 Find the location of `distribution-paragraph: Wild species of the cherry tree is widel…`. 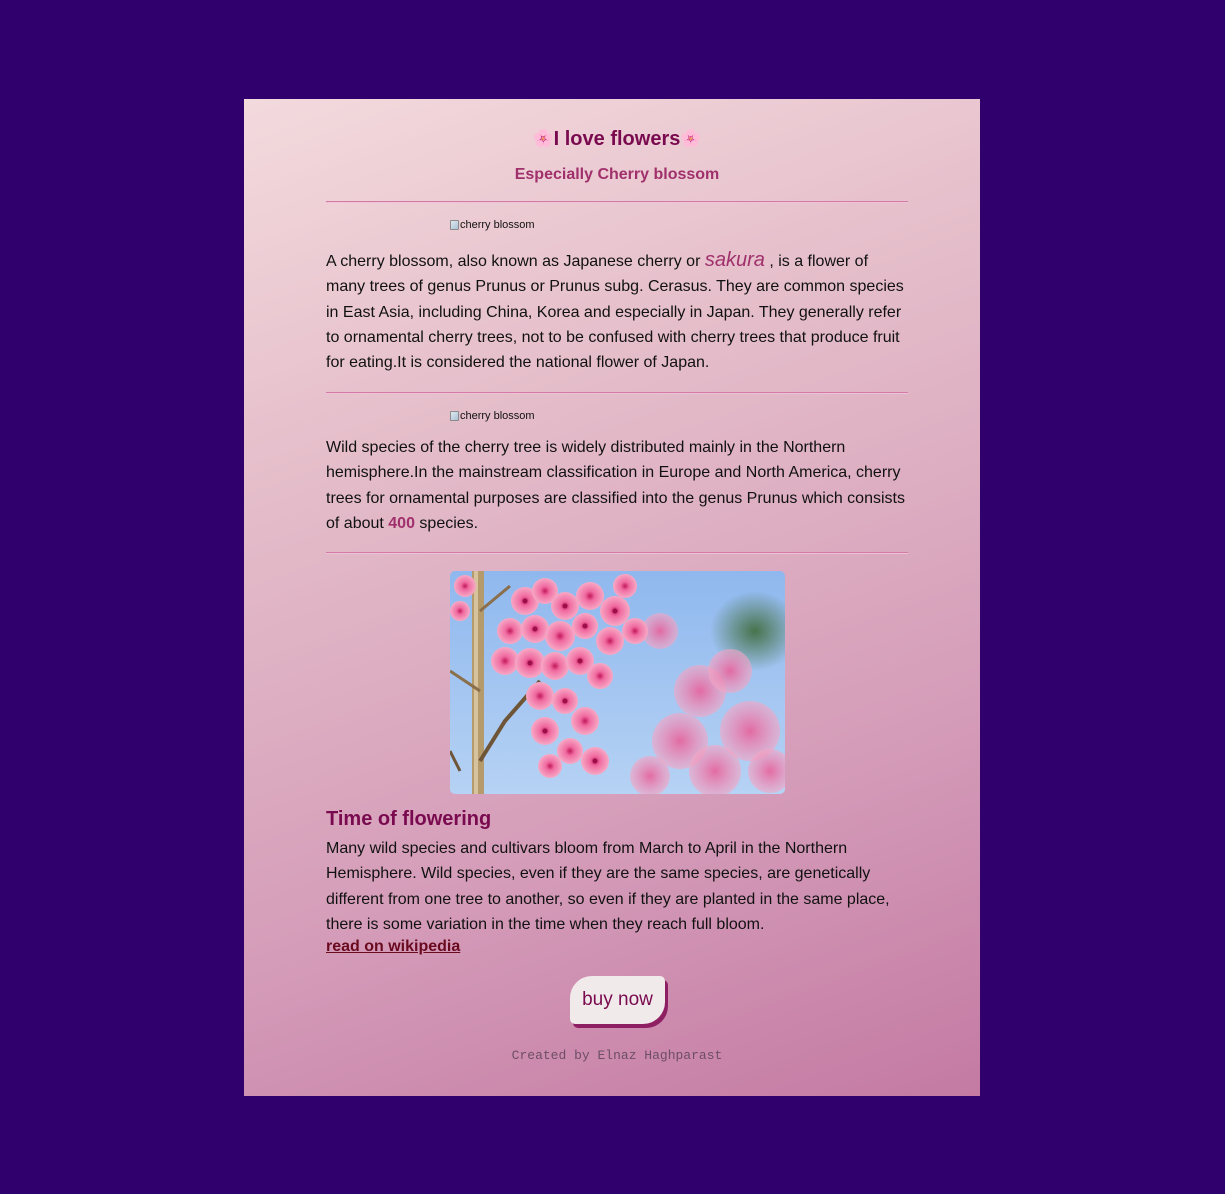

distribution-paragraph: Wild species of the cherry tree is widel… is located at coordinates (617, 485).